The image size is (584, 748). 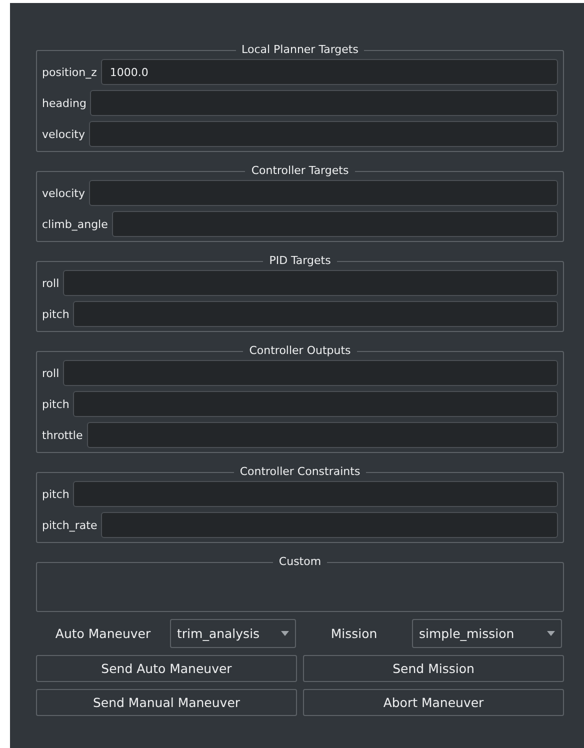 What do you see at coordinates (433, 702) in the screenshot?
I see `action-button: Abort Maneuver` at bounding box center [433, 702].